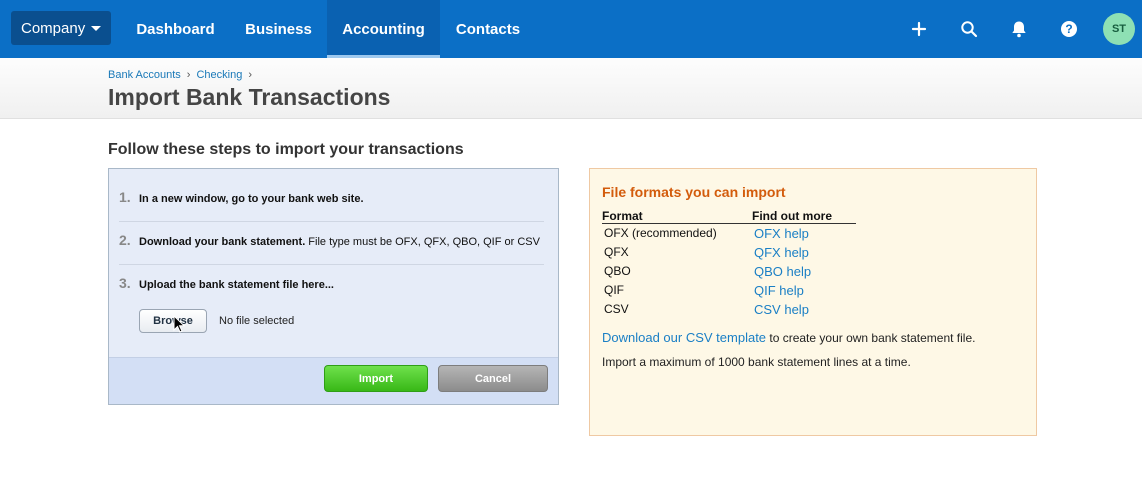 This screenshot has height=485, width=1142. Describe the element at coordinates (871, 338) in the screenshot. I see `csv-template-text: to create your own bank statement file.` at that location.